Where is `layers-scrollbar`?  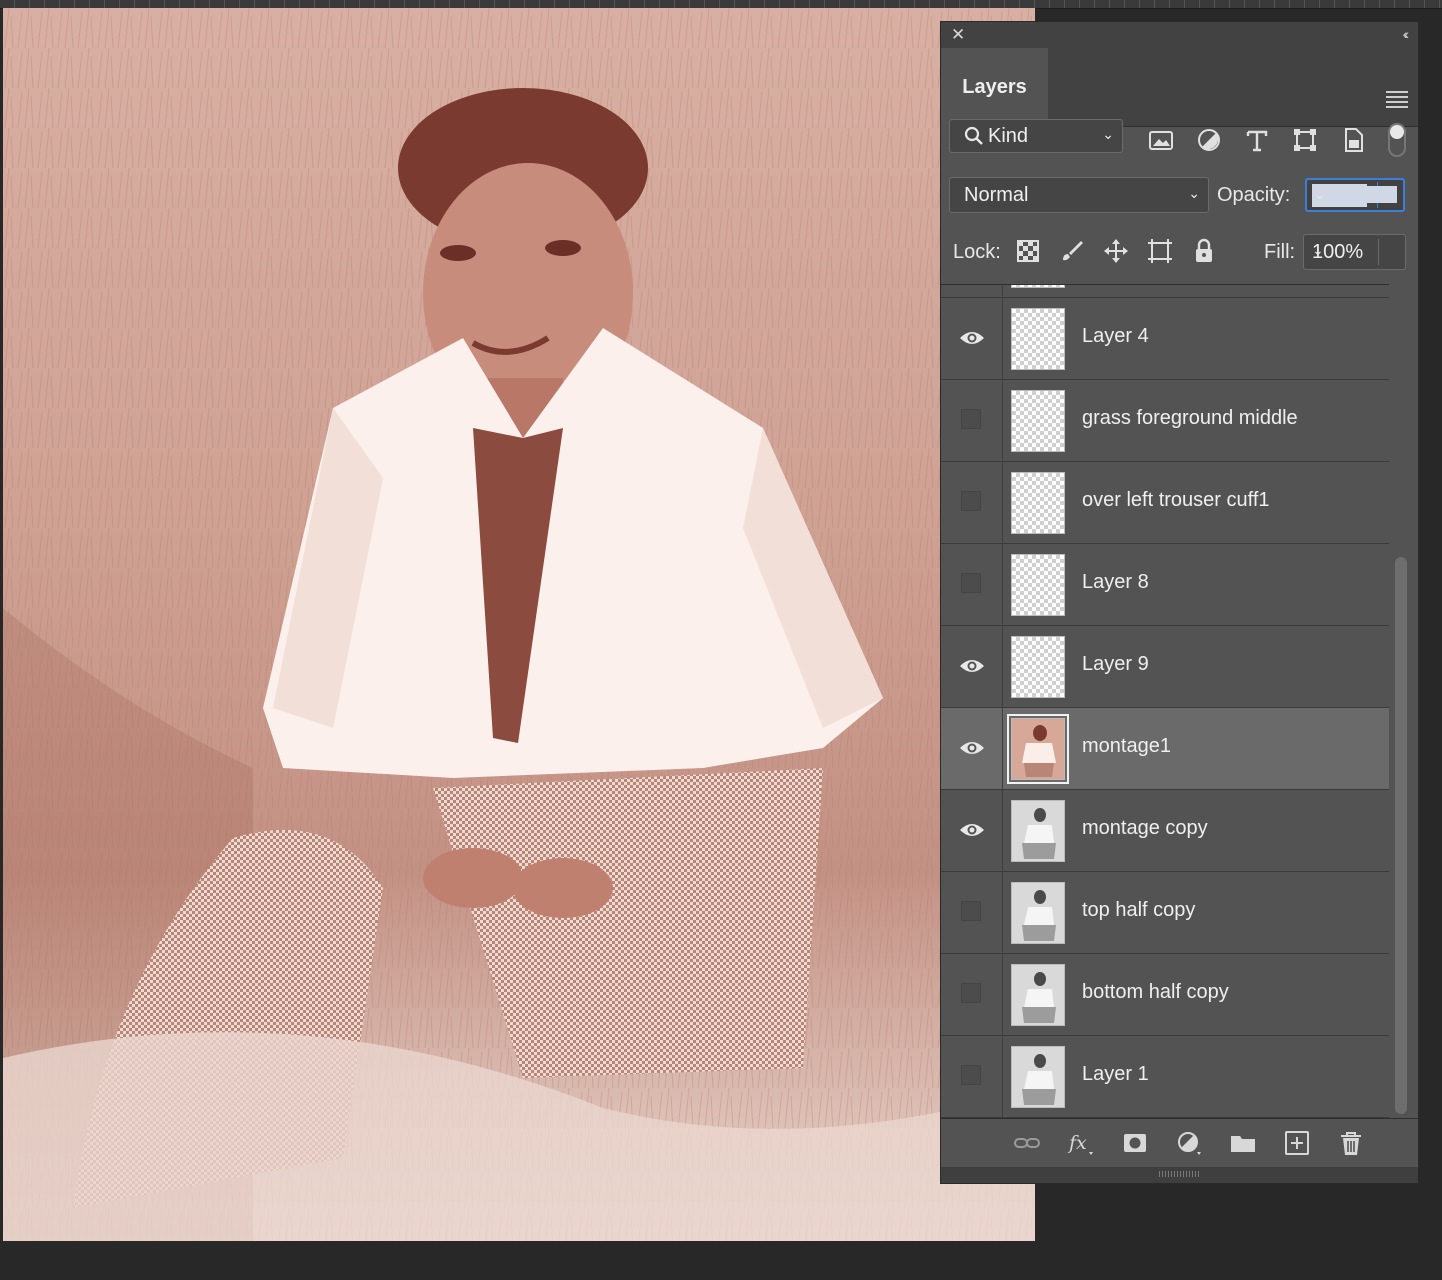
layers-scrollbar is located at coordinates (1401, 835).